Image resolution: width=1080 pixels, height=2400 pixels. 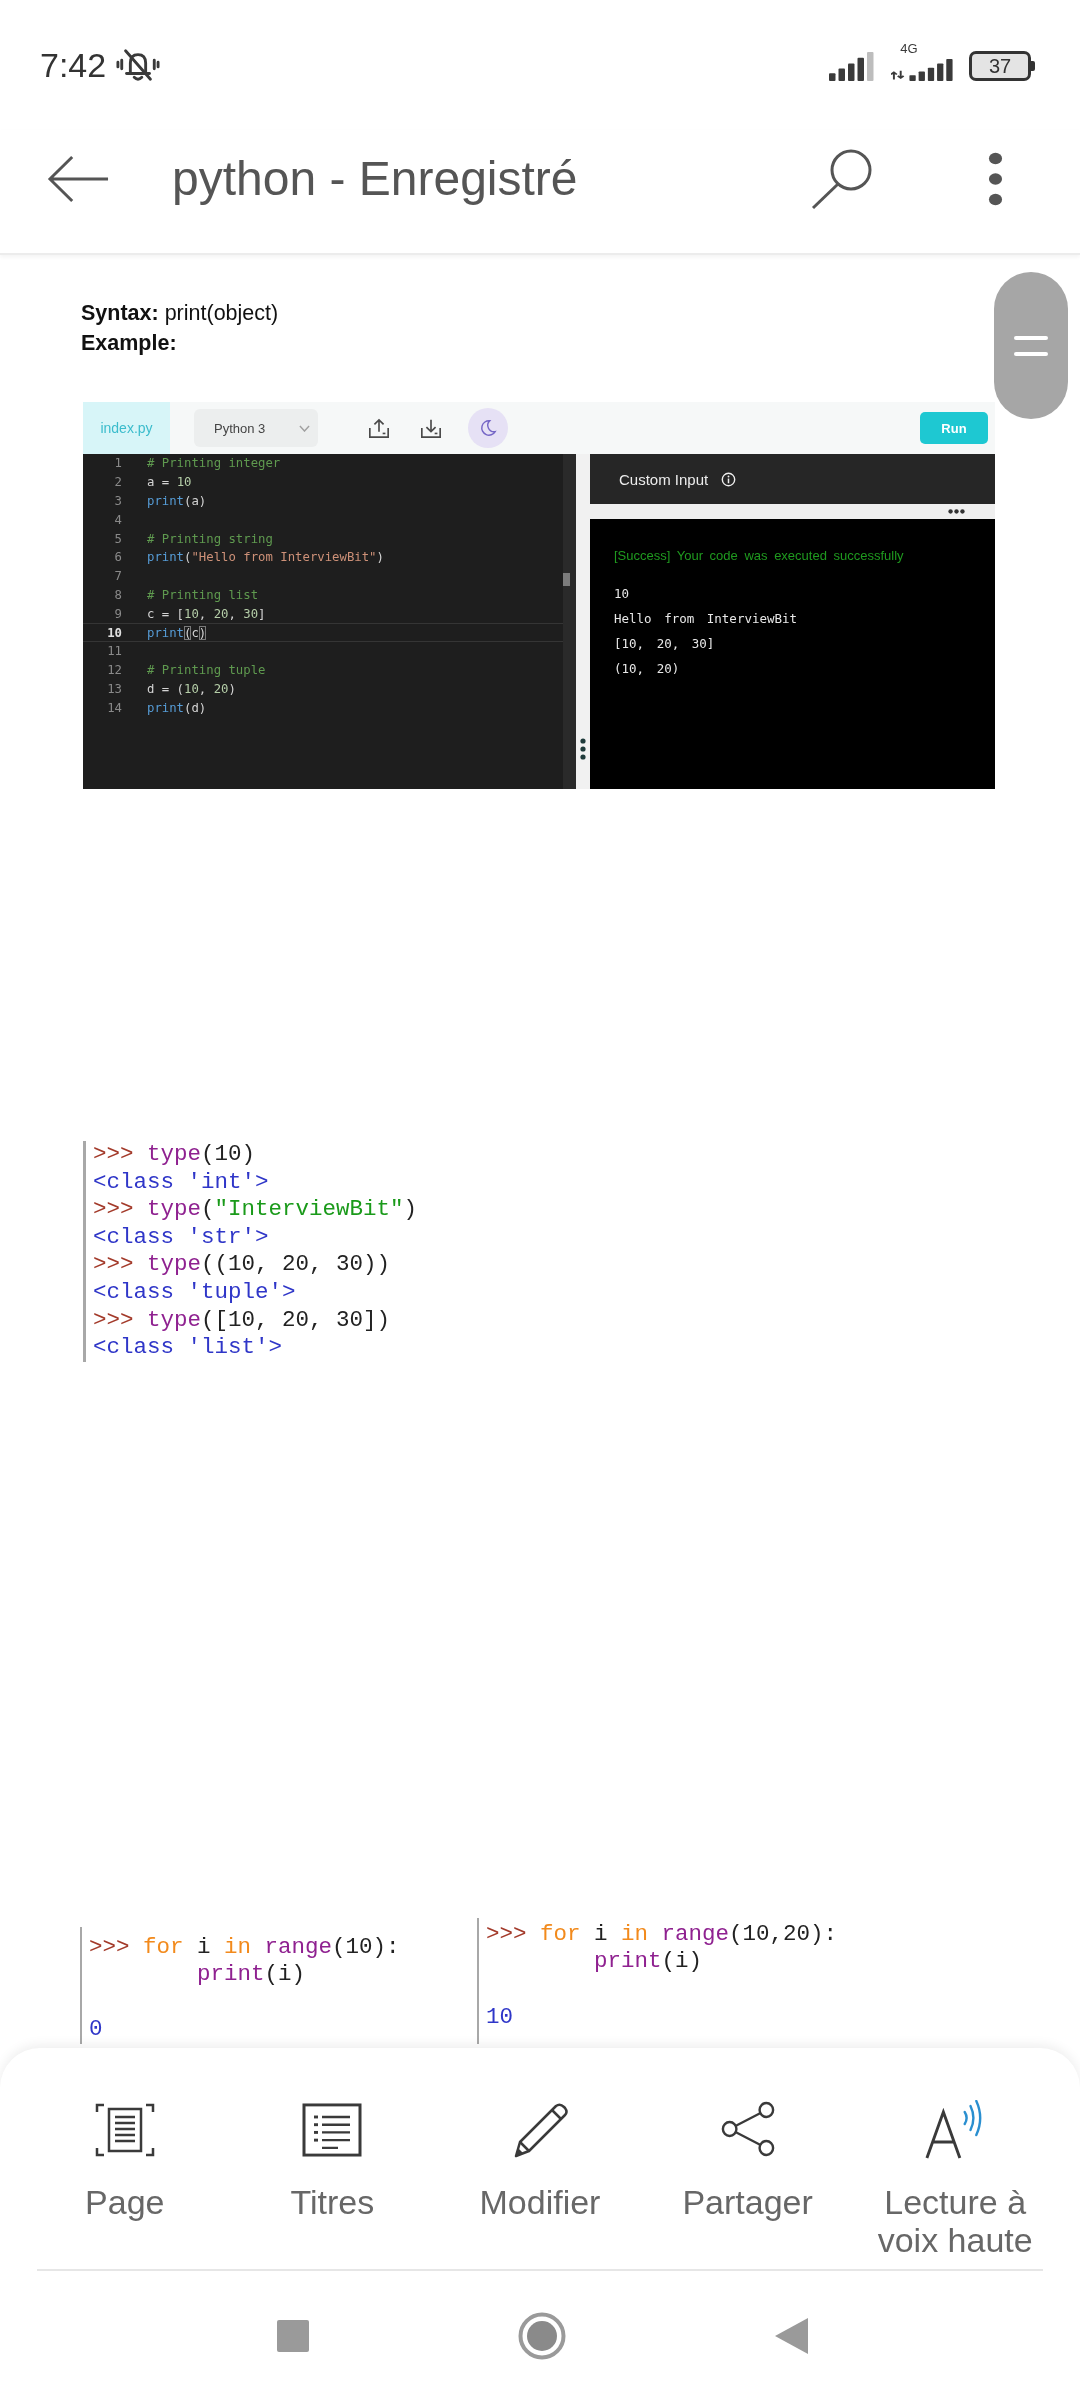 I want to click on code-line: >>> type("InterviewBit"), so click(x=255, y=1210).